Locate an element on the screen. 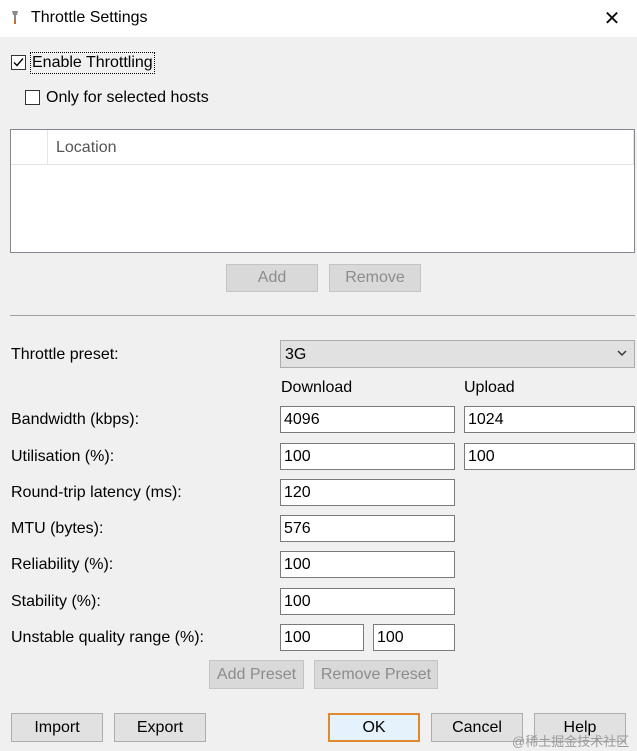 Image resolution: width=637 pixels, height=751 pixels. bandwidth-label: Bandwidth (kbps): is located at coordinates (75, 419).